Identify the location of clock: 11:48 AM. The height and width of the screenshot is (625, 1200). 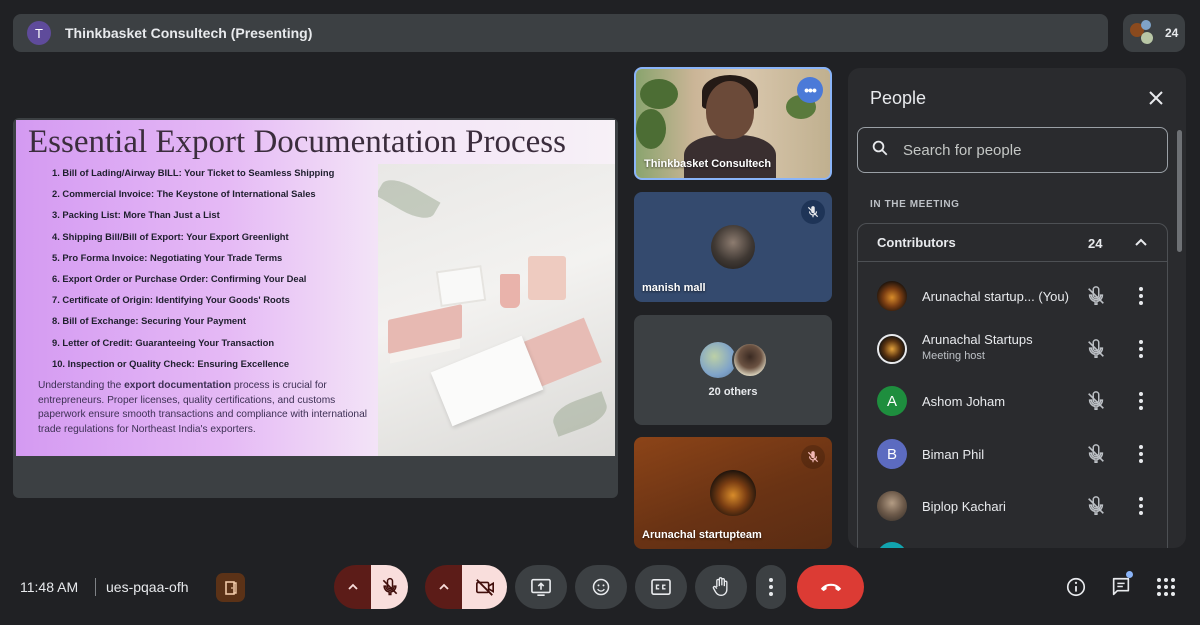
(49, 587).